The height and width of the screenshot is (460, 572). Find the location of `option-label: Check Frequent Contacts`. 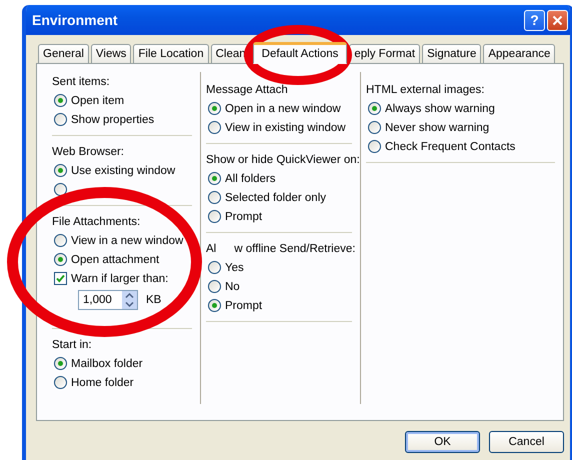

option-label: Check Frequent Contacts is located at coordinates (450, 146).